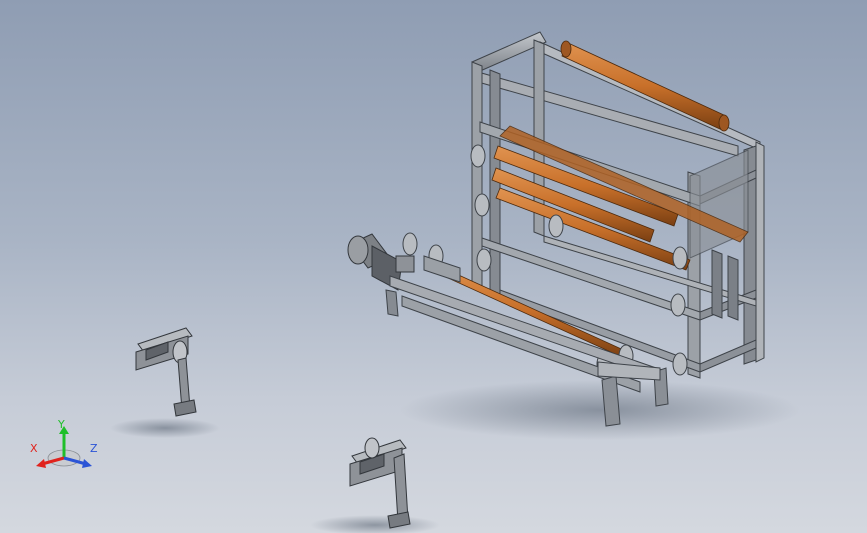  Describe the element at coordinates (600, 410) in the screenshot. I see `shadow-main-frame` at that location.